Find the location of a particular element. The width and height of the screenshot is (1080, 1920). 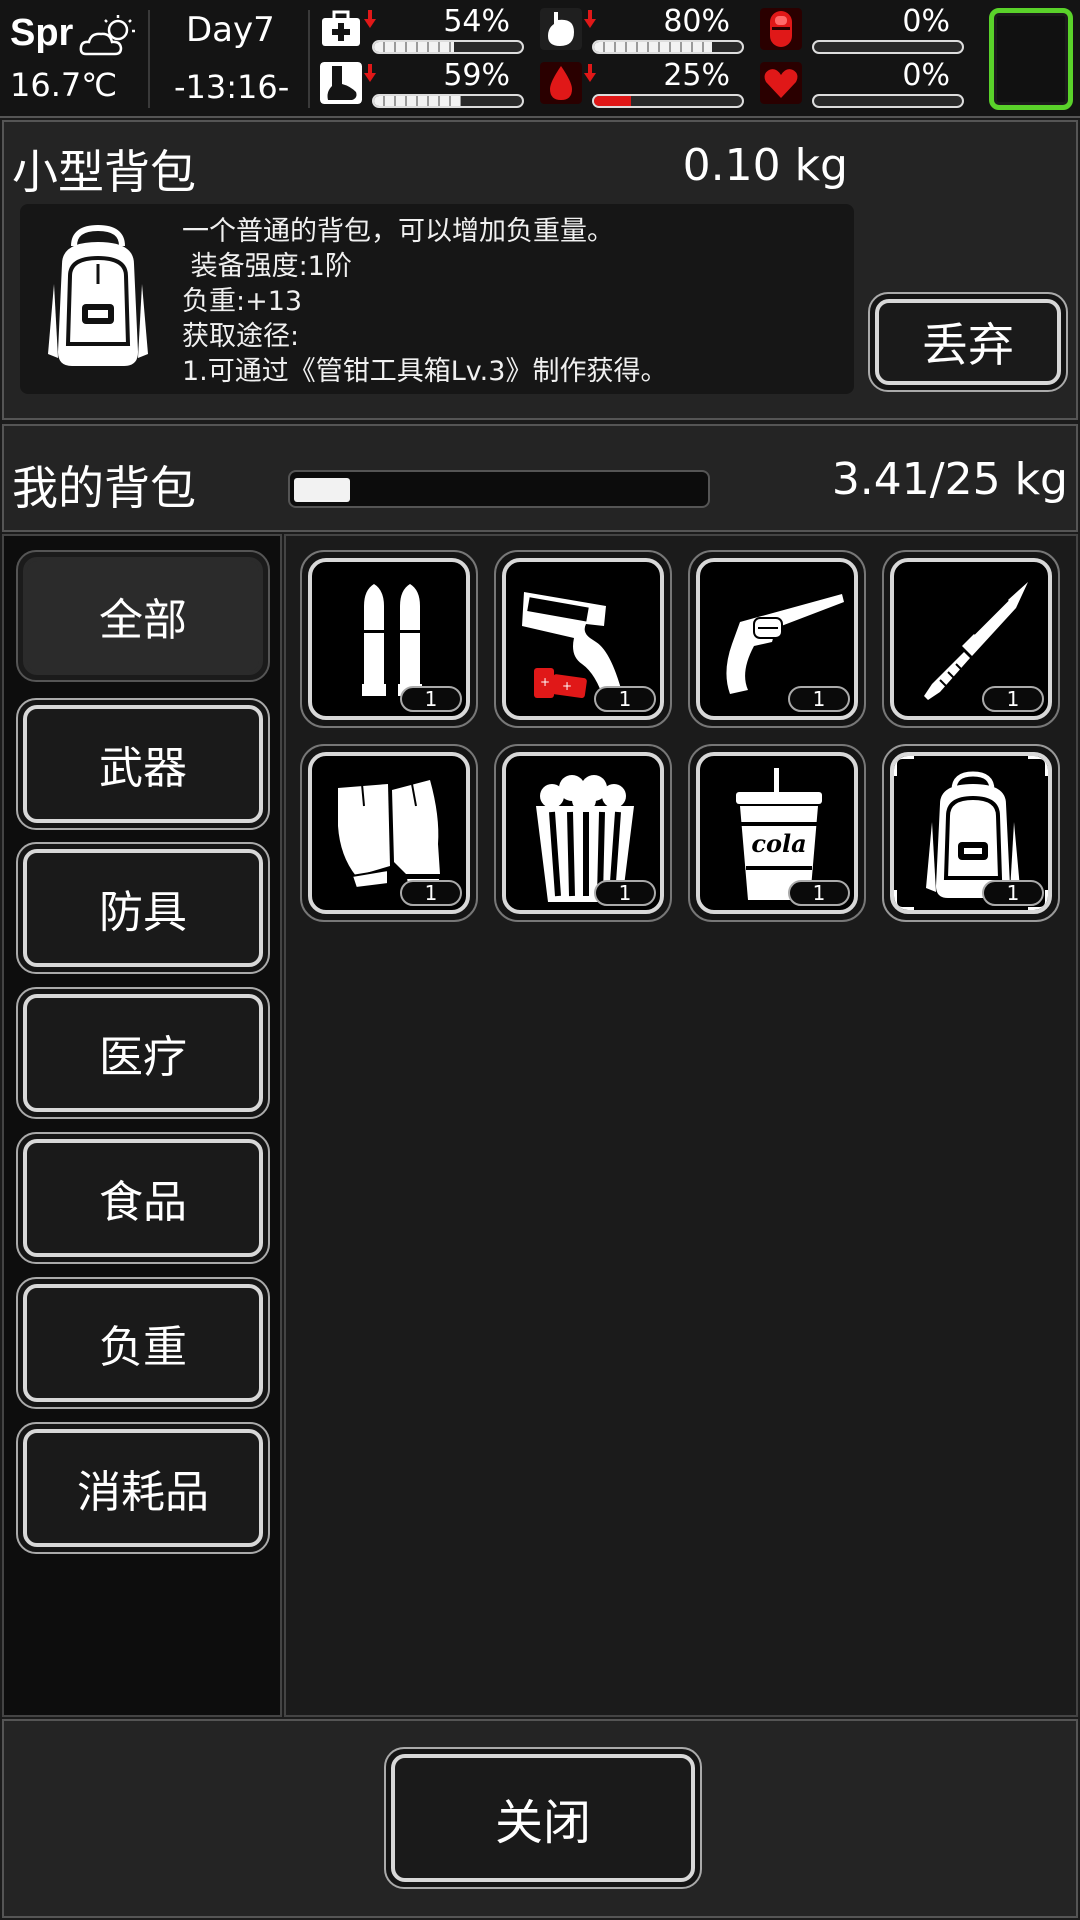

category-label: 防具 is located at coordinates (143, 908).